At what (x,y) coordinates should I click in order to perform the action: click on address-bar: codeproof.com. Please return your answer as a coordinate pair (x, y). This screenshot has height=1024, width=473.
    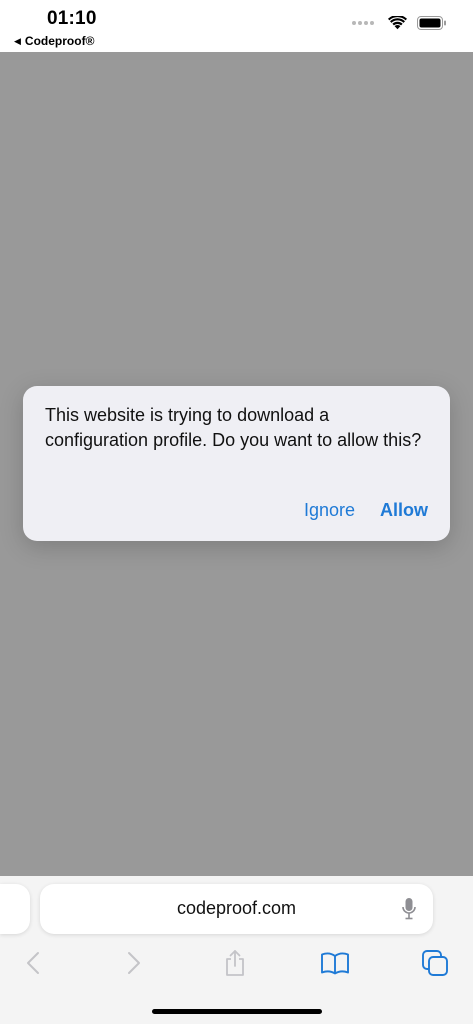
    Looking at the image, I should click on (236, 909).